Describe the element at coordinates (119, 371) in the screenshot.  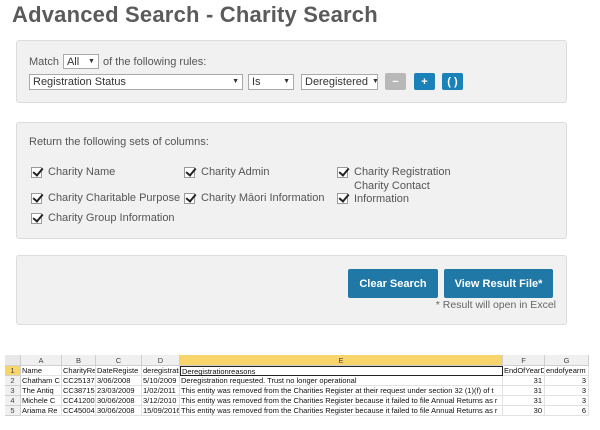
I see `sheet-cell: DateRegiste` at that location.